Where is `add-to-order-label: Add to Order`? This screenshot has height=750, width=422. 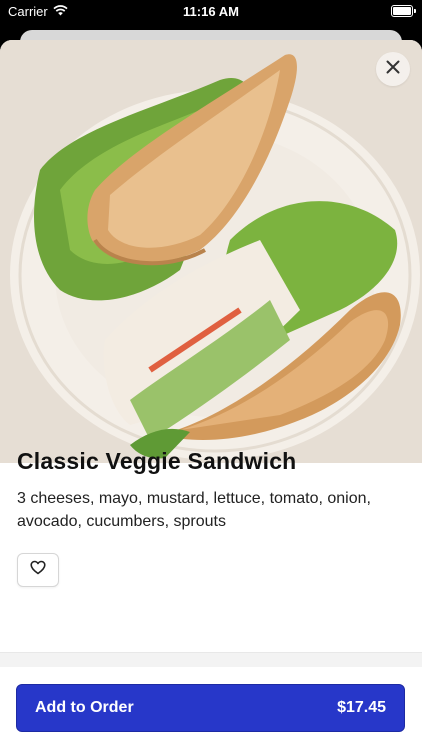
add-to-order-label: Add to Order is located at coordinates (84, 707).